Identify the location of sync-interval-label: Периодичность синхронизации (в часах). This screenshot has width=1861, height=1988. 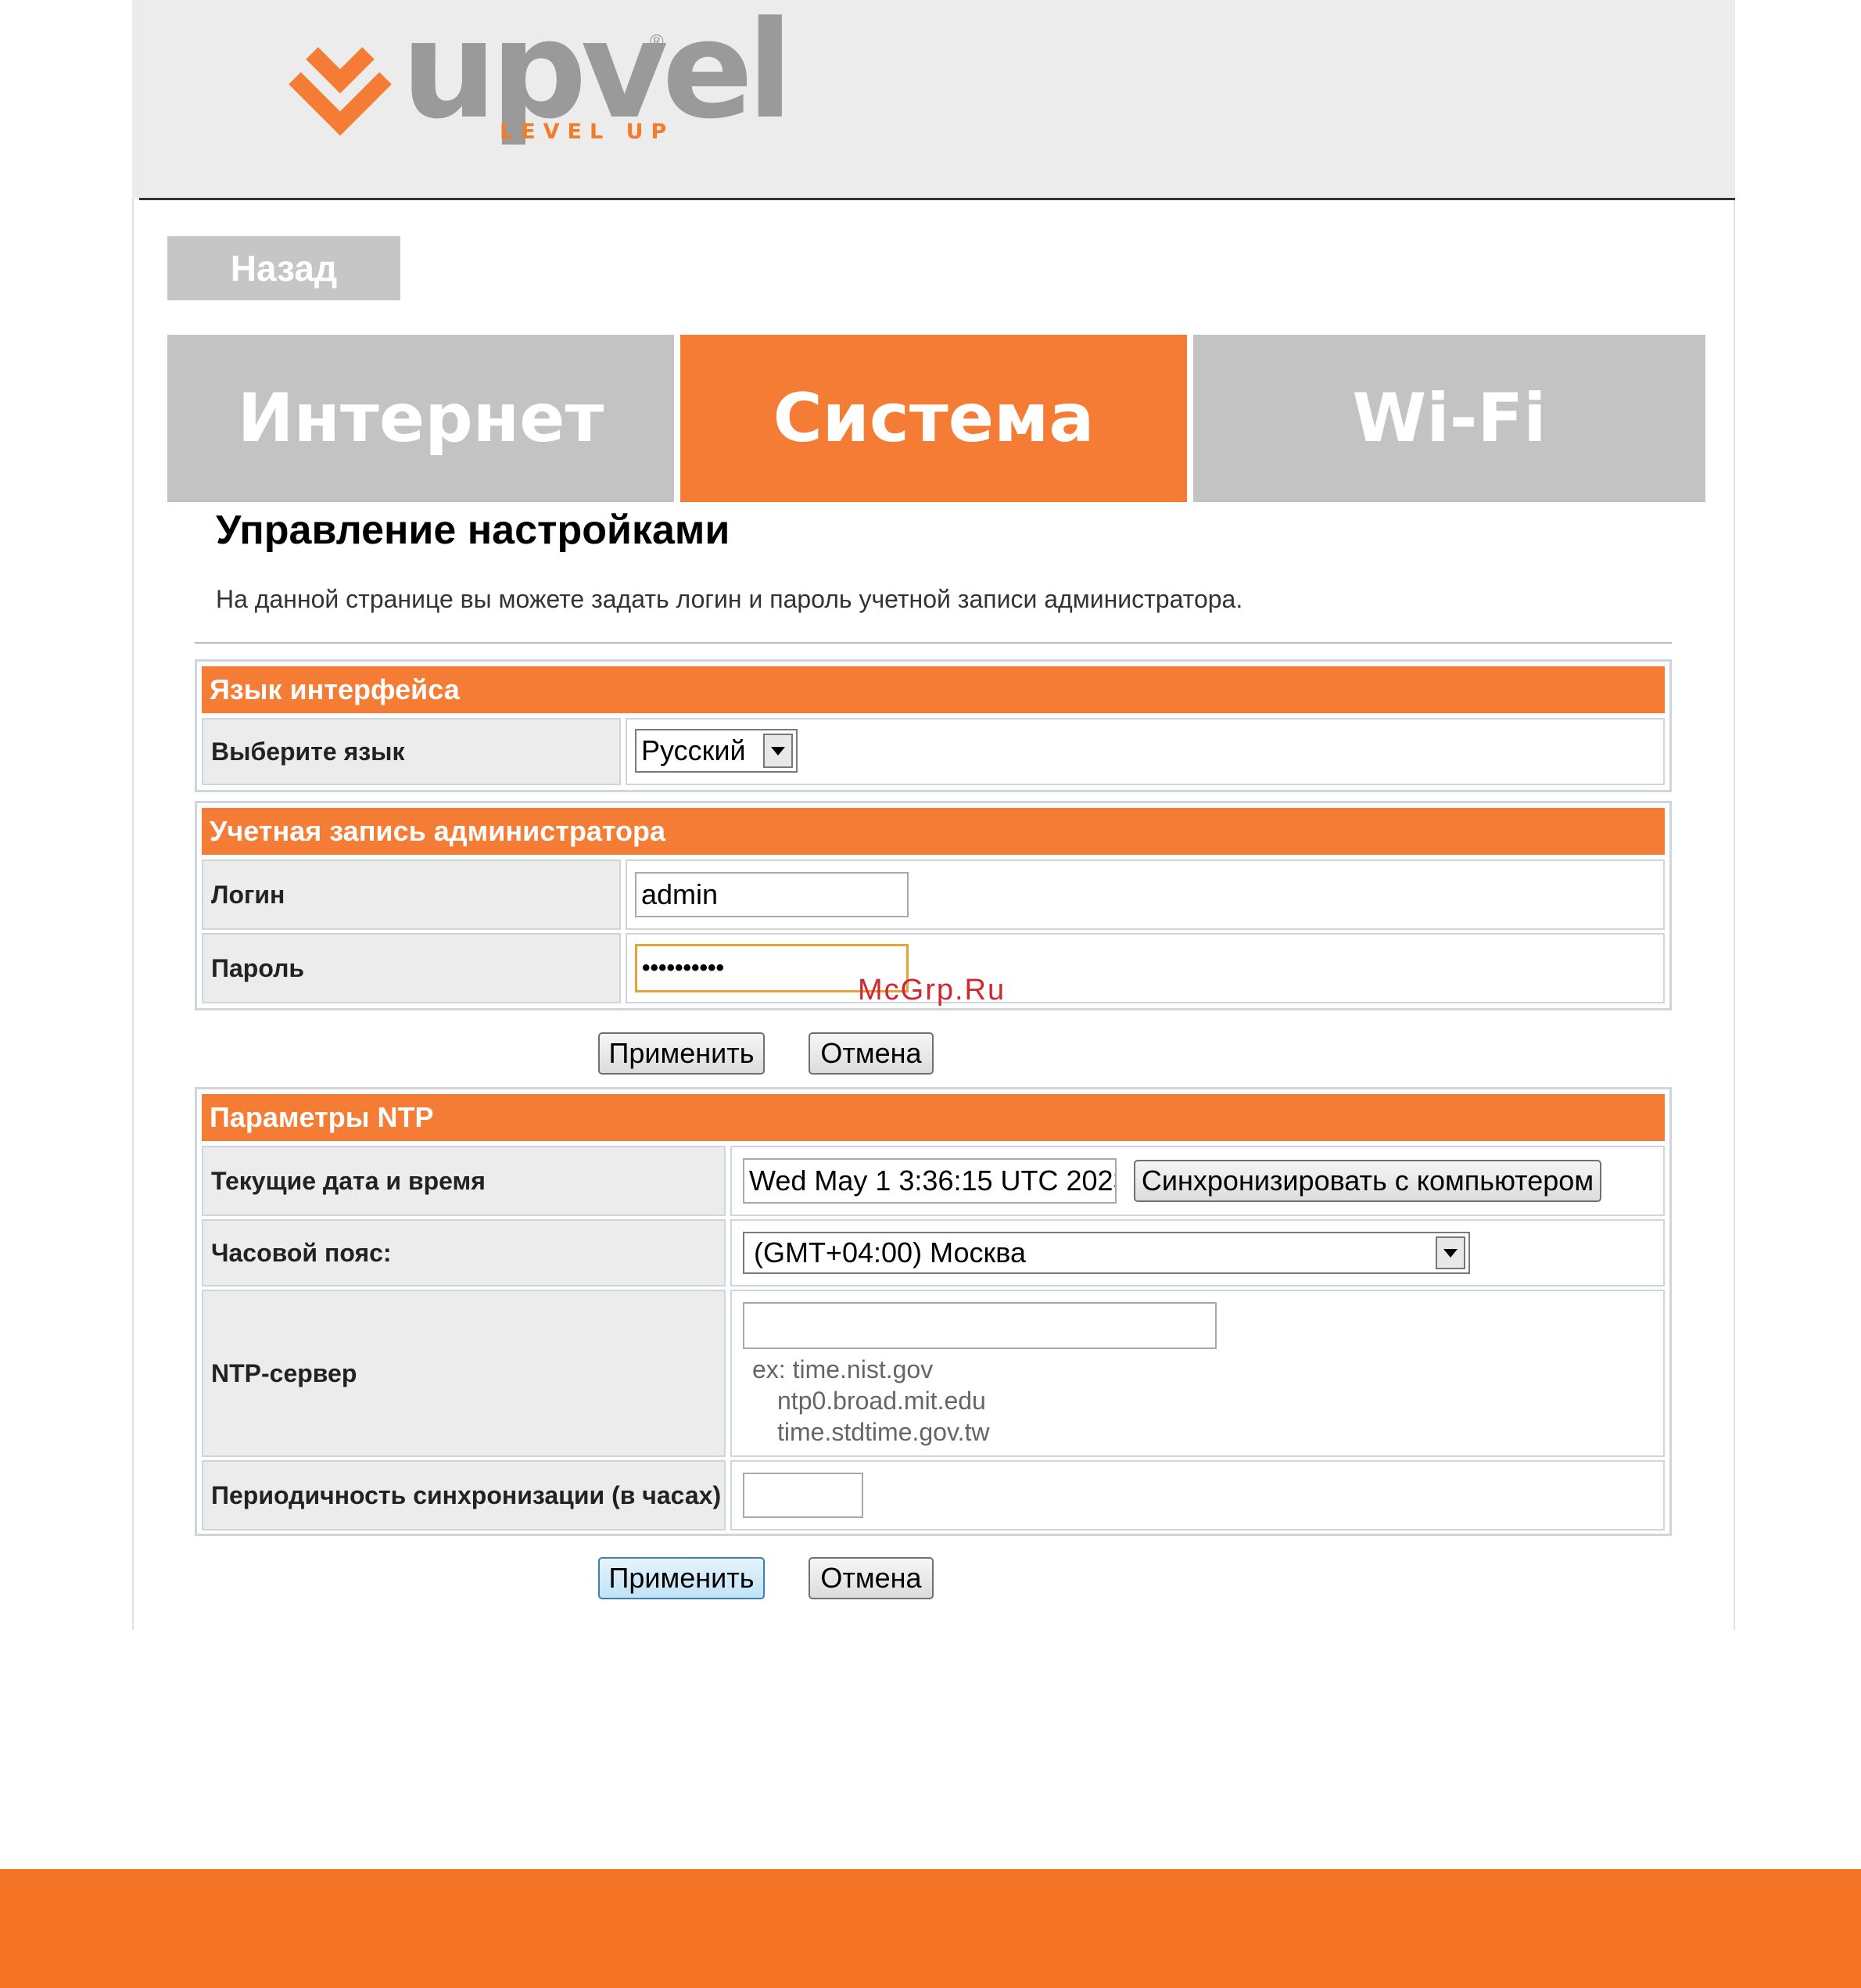
(464, 1495).